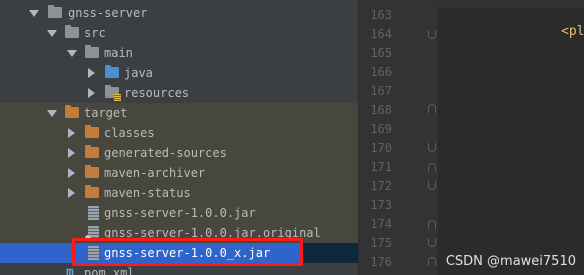 The image size is (584, 275). Describe the element at coordinates (129, 133) in the screenshot. I see `tree-item-label: classes` at that location.